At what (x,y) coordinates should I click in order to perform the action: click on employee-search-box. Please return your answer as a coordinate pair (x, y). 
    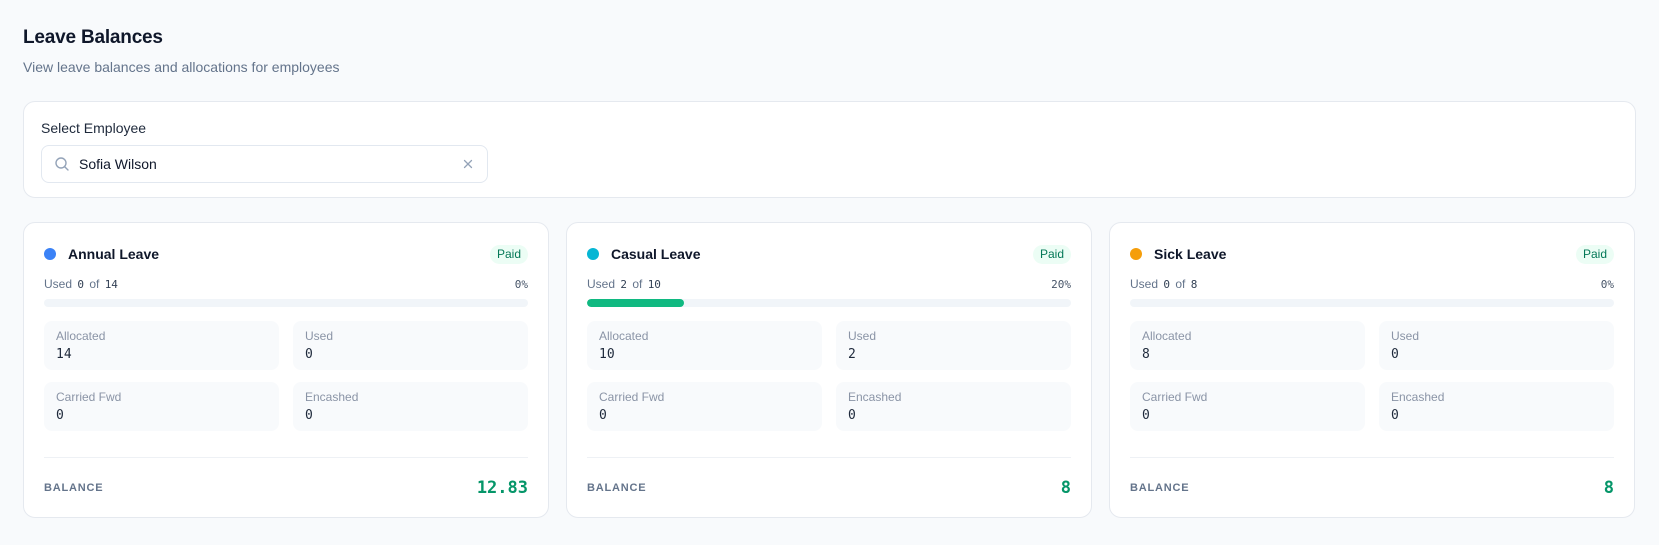
    Looking at the image, I should click on (264, 164).